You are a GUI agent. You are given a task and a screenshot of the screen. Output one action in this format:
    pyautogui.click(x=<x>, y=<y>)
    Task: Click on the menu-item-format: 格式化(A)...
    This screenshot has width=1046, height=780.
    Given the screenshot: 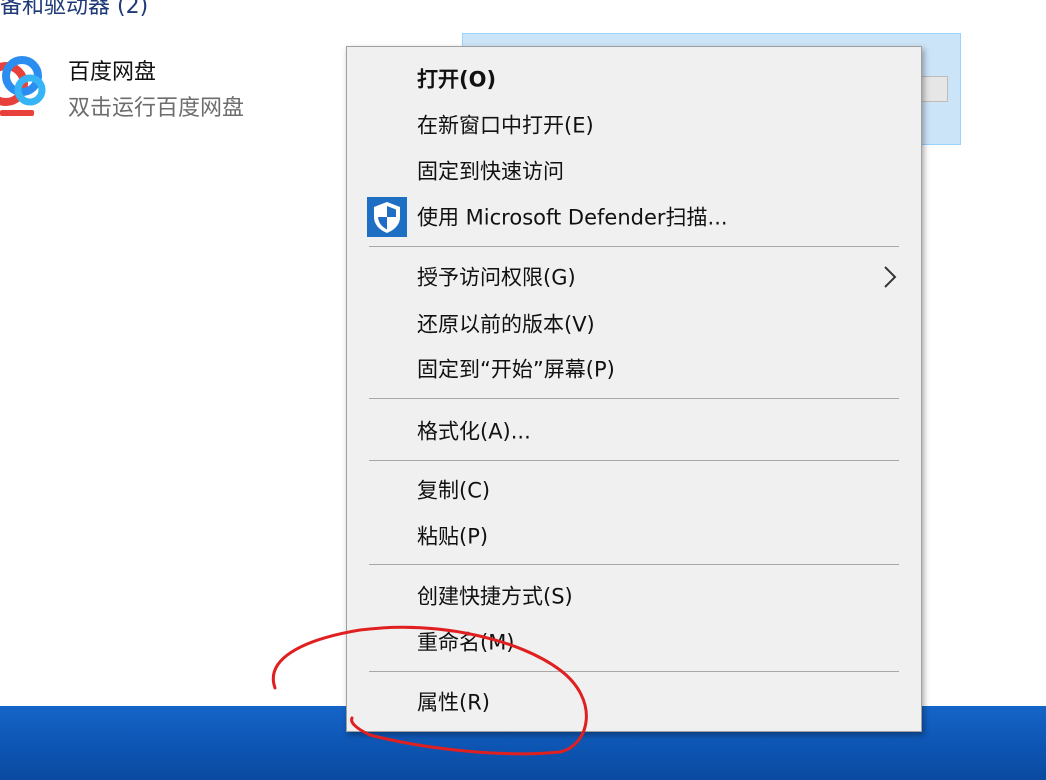 What is the action you would take?
    pyautogui.click(x=634, y=431)
    